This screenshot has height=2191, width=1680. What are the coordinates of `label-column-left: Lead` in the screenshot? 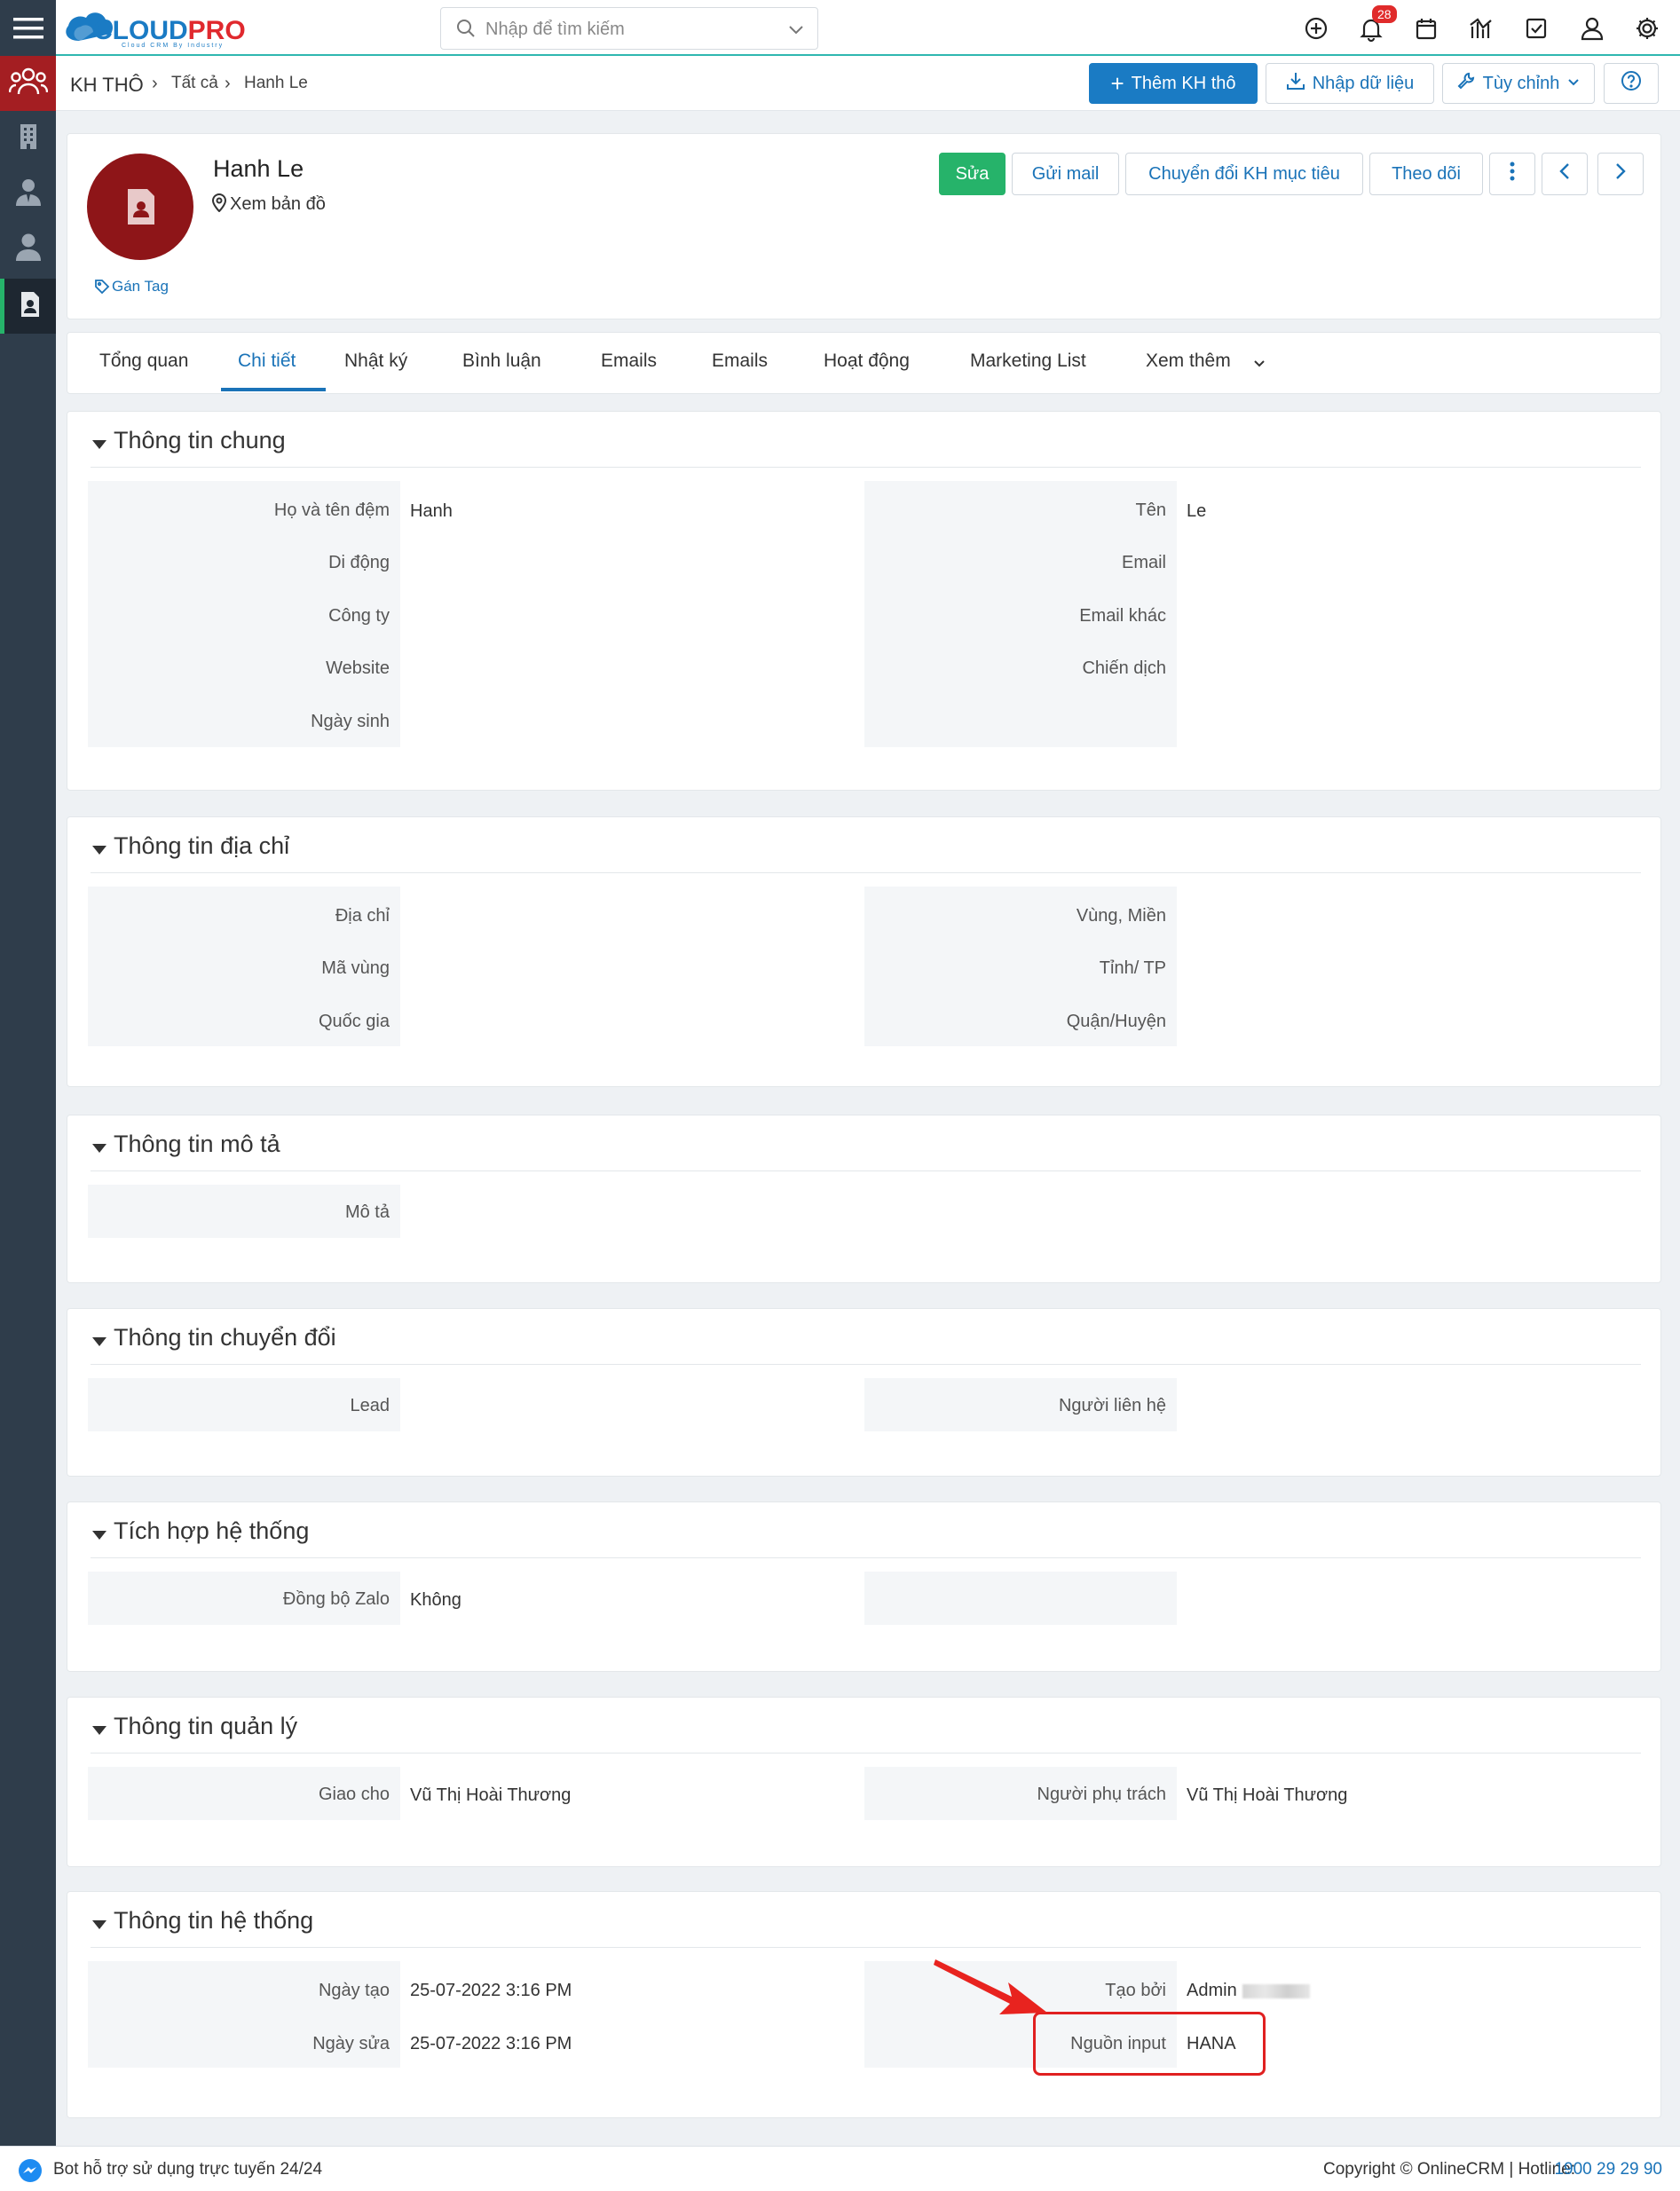 It's located at (244, 1404).